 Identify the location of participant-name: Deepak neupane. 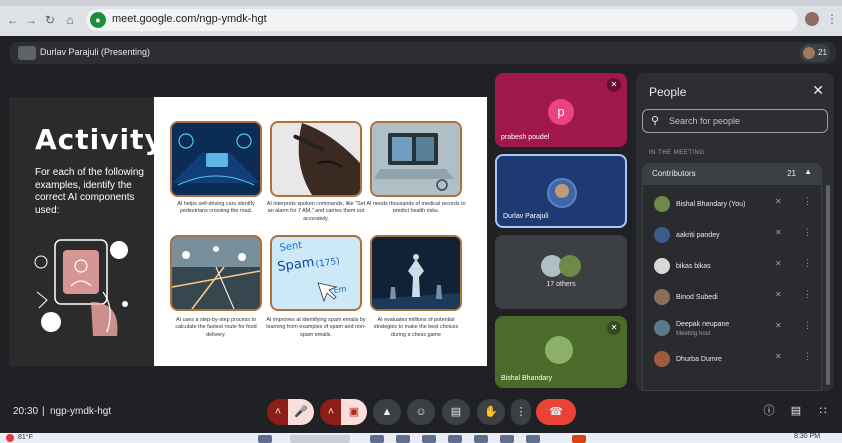
(703, 324).